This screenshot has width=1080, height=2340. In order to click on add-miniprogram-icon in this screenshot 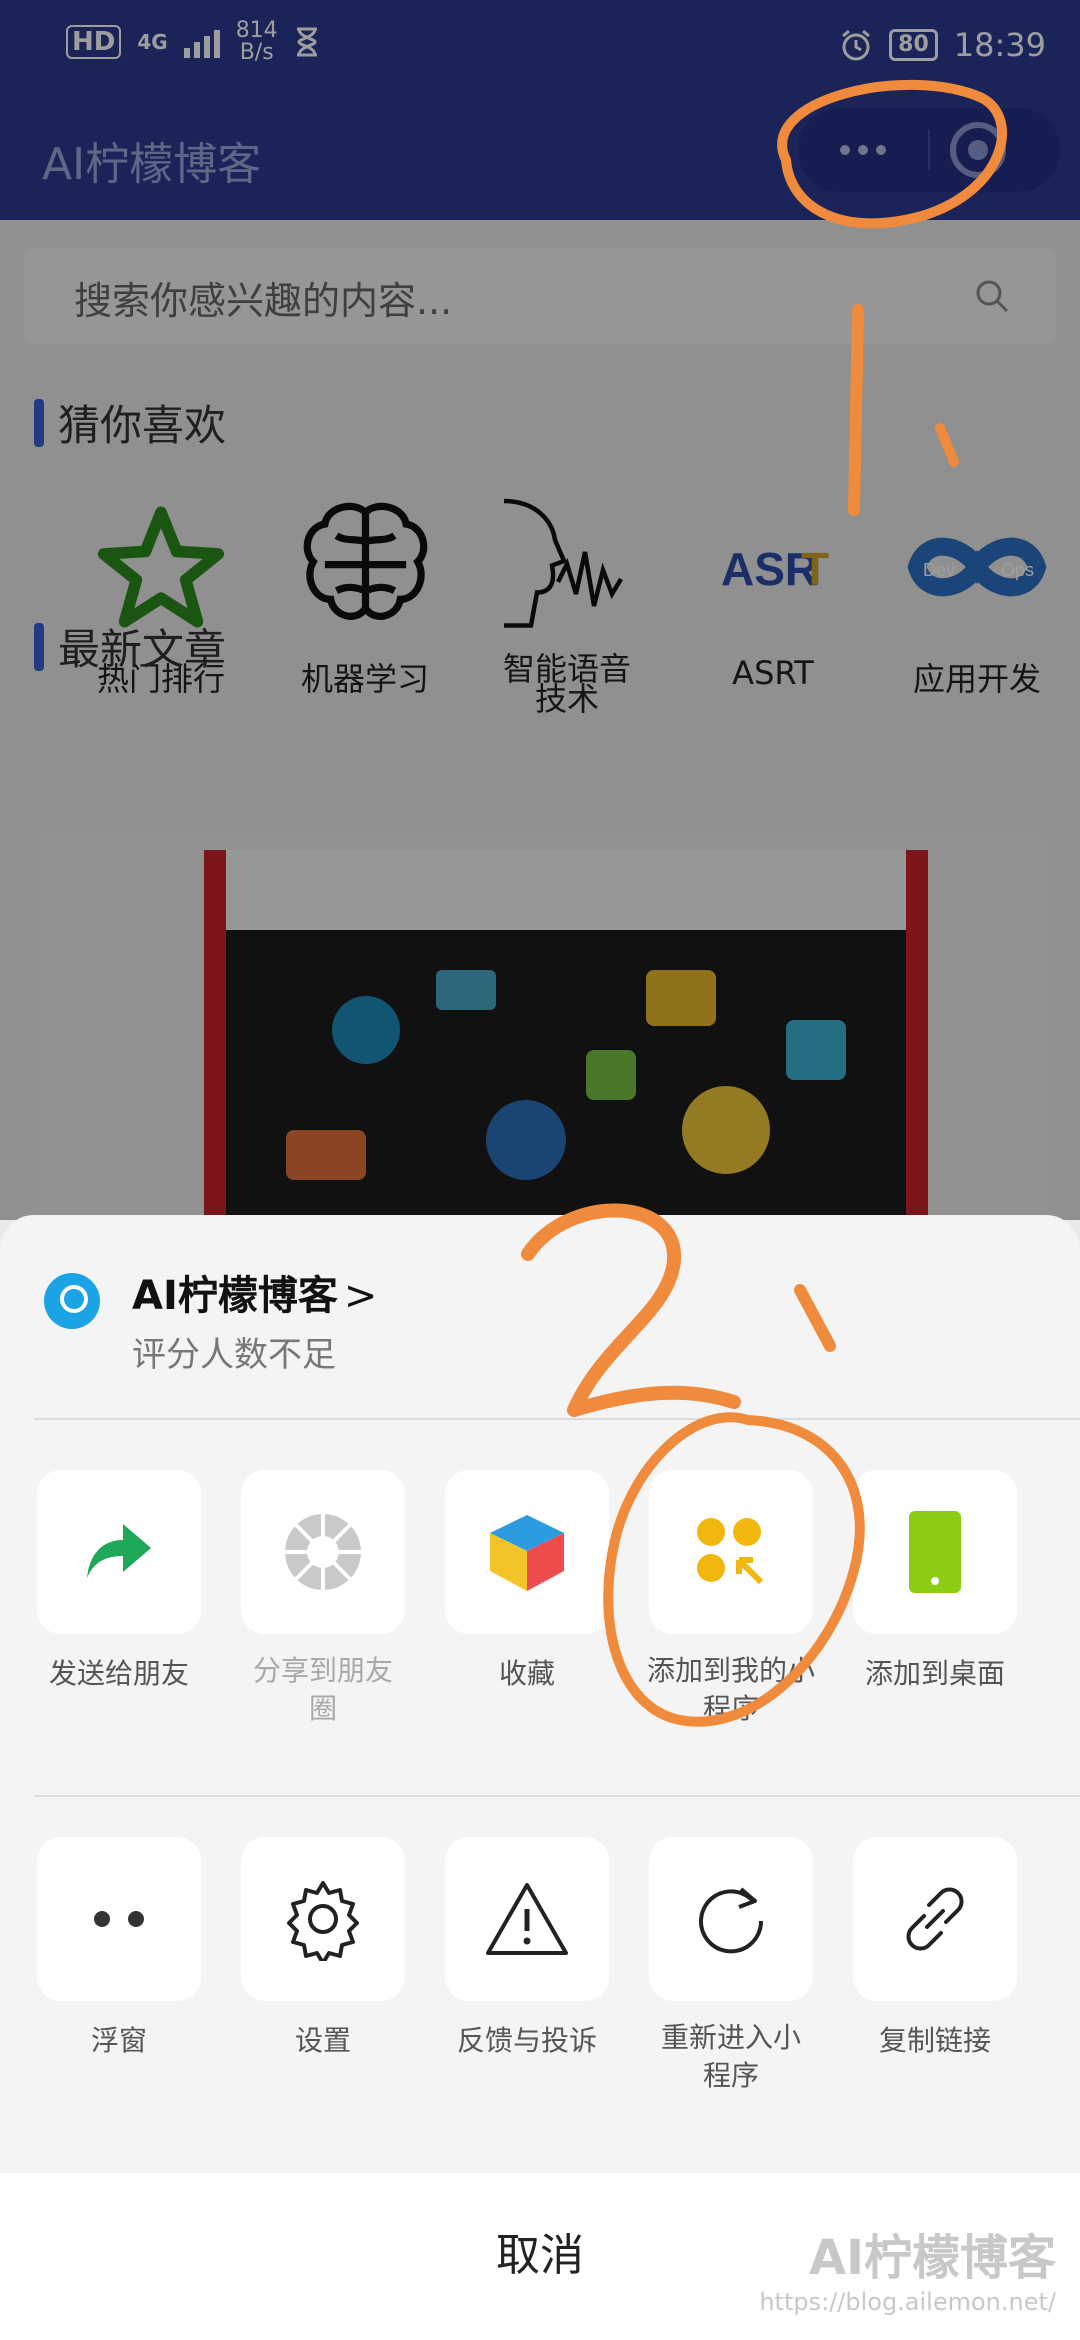, I will do `click(731, 1552)`.